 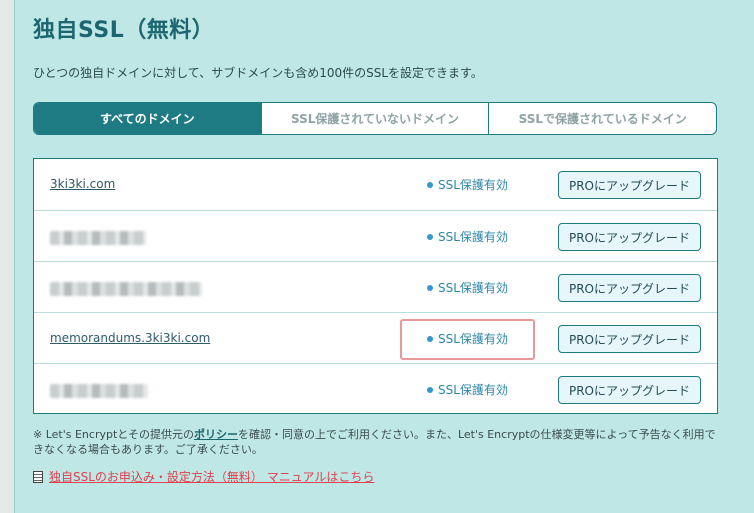 I want to click on page-title: 独自SSL（無料）, so click(x=124, y=30).